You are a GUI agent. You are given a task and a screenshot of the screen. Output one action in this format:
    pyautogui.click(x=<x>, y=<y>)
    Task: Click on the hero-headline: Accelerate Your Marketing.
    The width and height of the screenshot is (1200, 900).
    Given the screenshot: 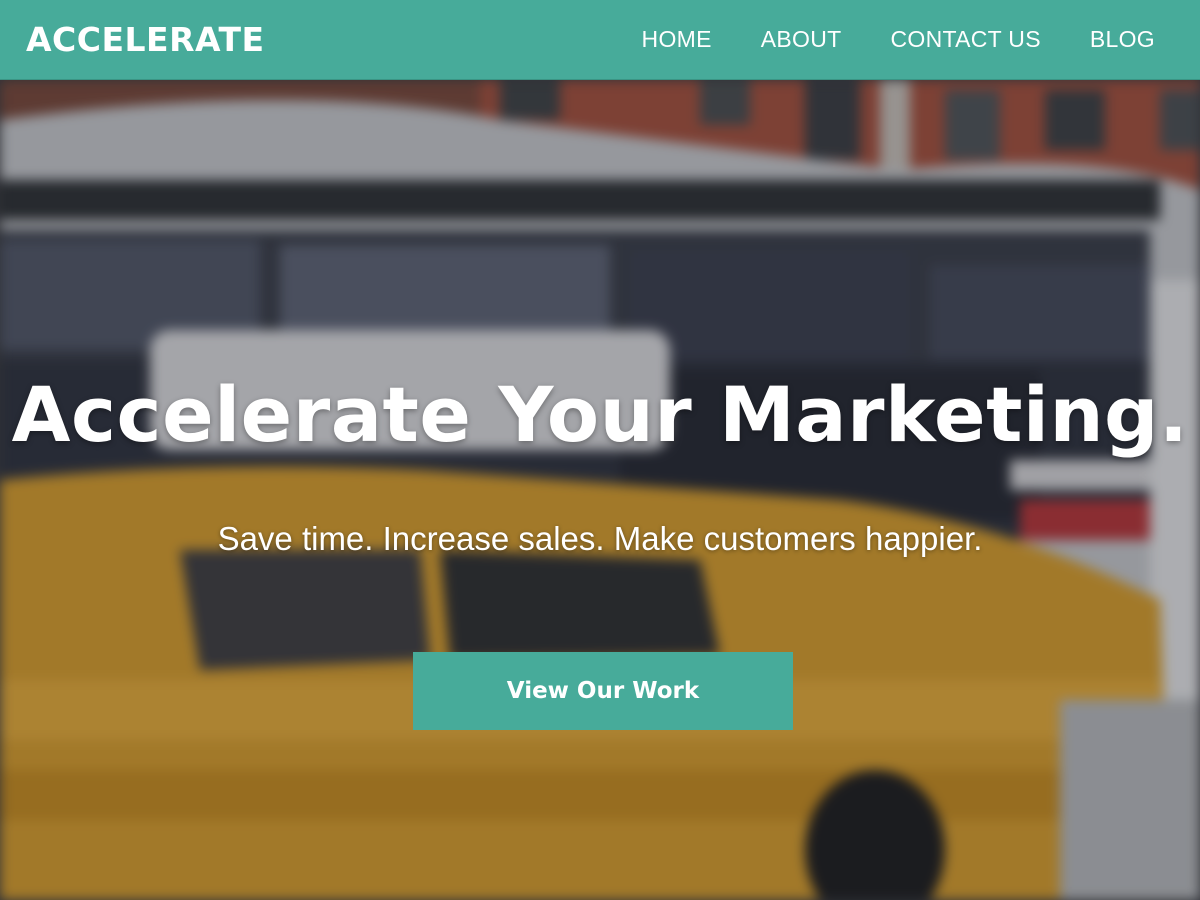 What is the action you would take?
    pyautogui.click(x=600, y=414)
    